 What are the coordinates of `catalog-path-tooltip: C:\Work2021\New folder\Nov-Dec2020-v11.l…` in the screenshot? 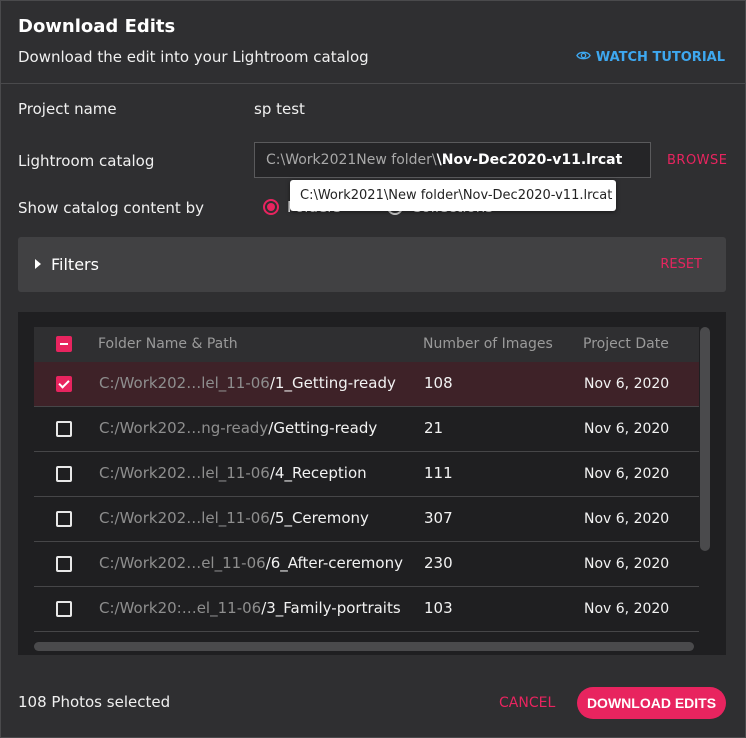 It's located at (453, 195).